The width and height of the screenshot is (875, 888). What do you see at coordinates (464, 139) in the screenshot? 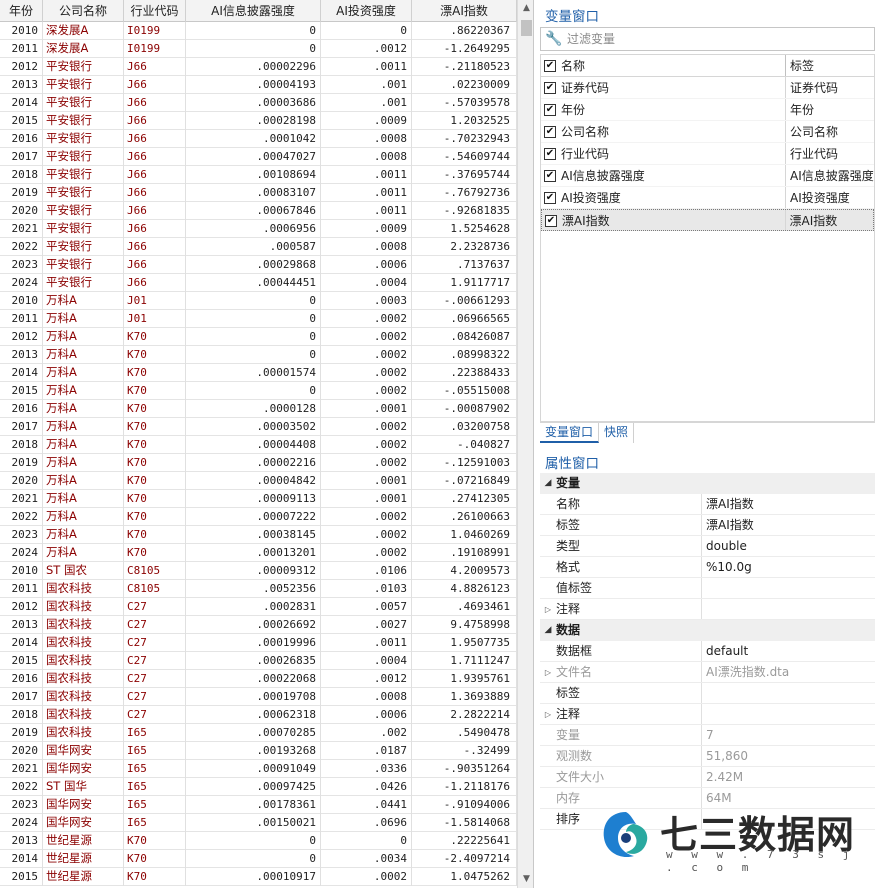
I see `cell-ai-washing-index: -.70232943` at bounding box center [464, 139].